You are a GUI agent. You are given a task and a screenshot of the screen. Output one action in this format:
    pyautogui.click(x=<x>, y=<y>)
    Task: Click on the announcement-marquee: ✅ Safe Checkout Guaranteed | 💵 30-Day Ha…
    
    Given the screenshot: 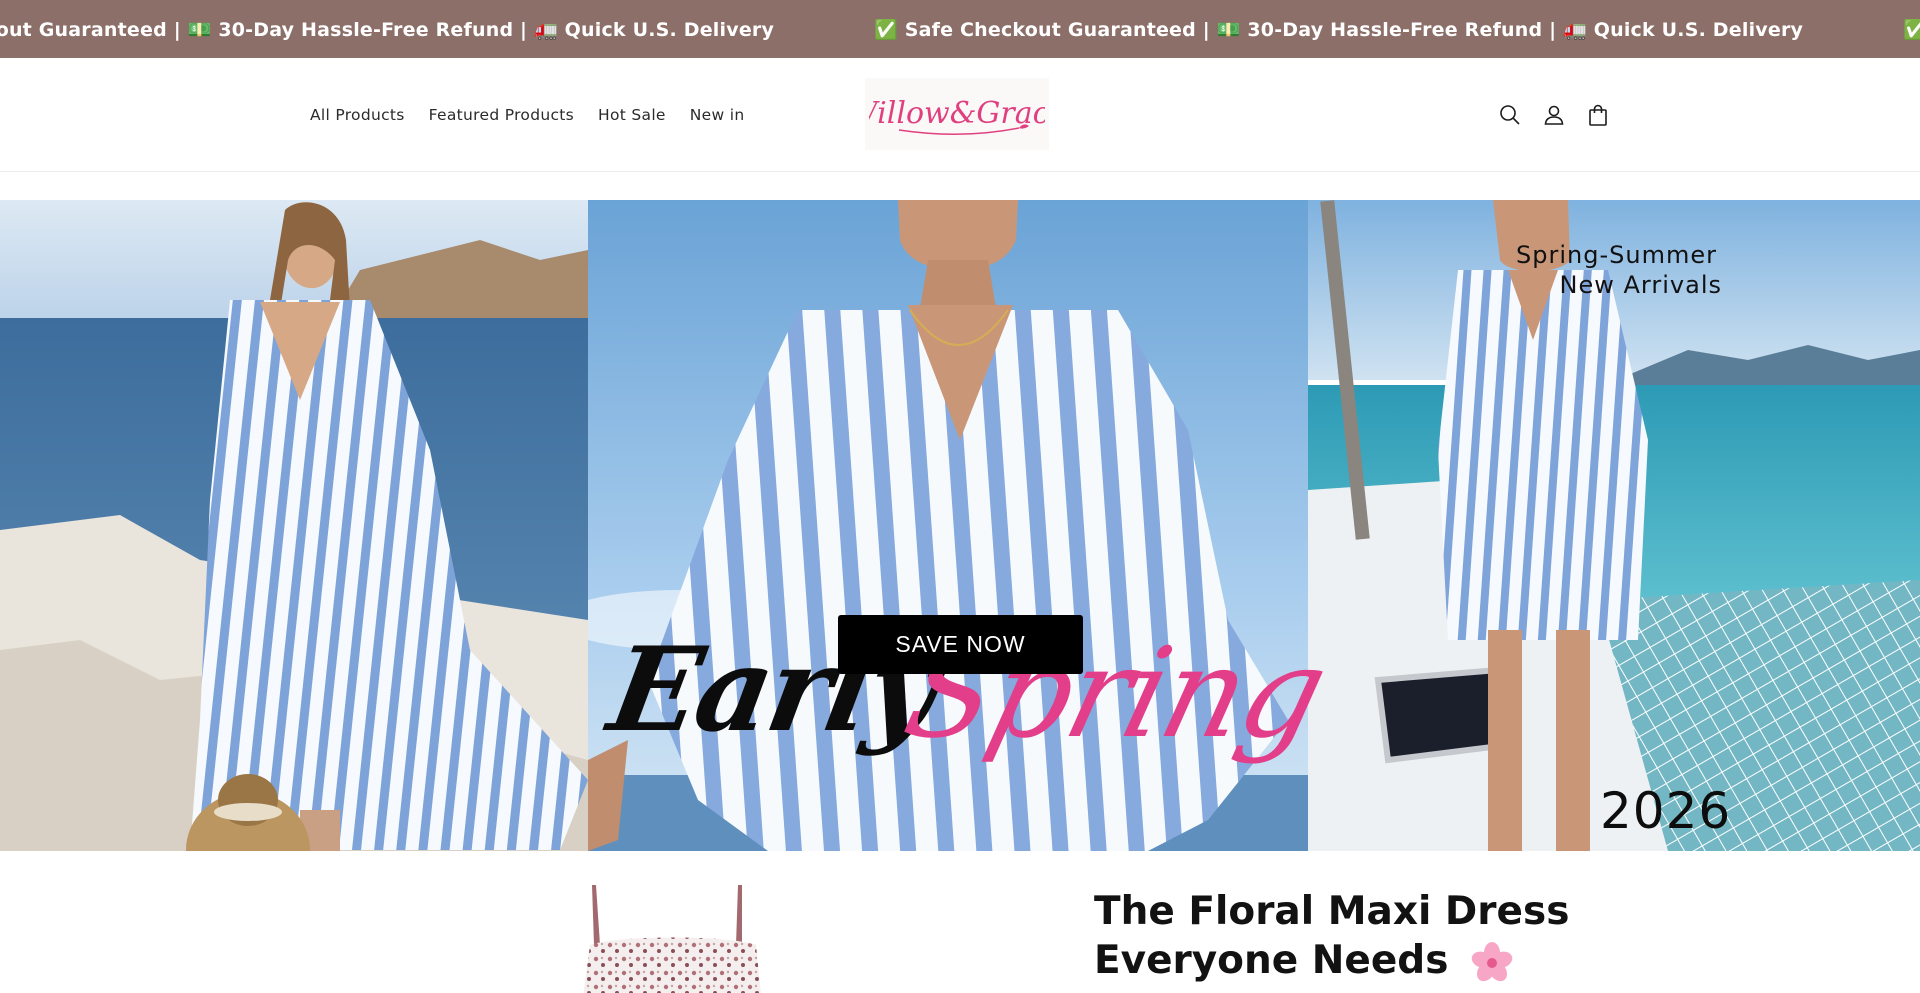 What is the action you would take?
    pyautogui.click(x=960, y=29)
    